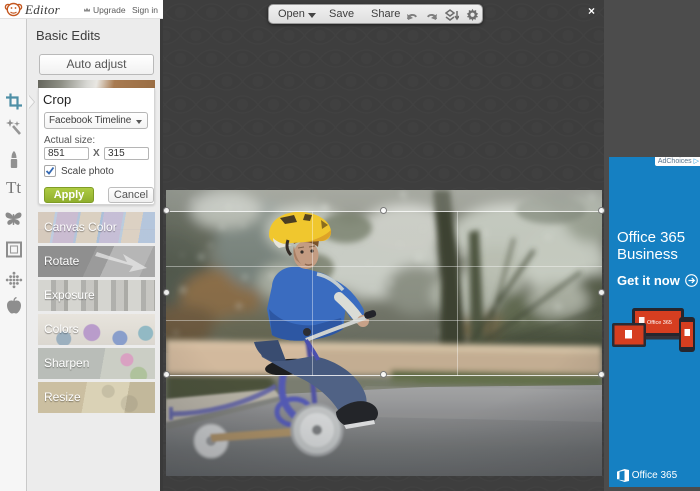 This screenshot has width=700, height=491. Describe the element at coordinates (659, 323) in the screenshot. I see `svg-text: Office 365` at that location.